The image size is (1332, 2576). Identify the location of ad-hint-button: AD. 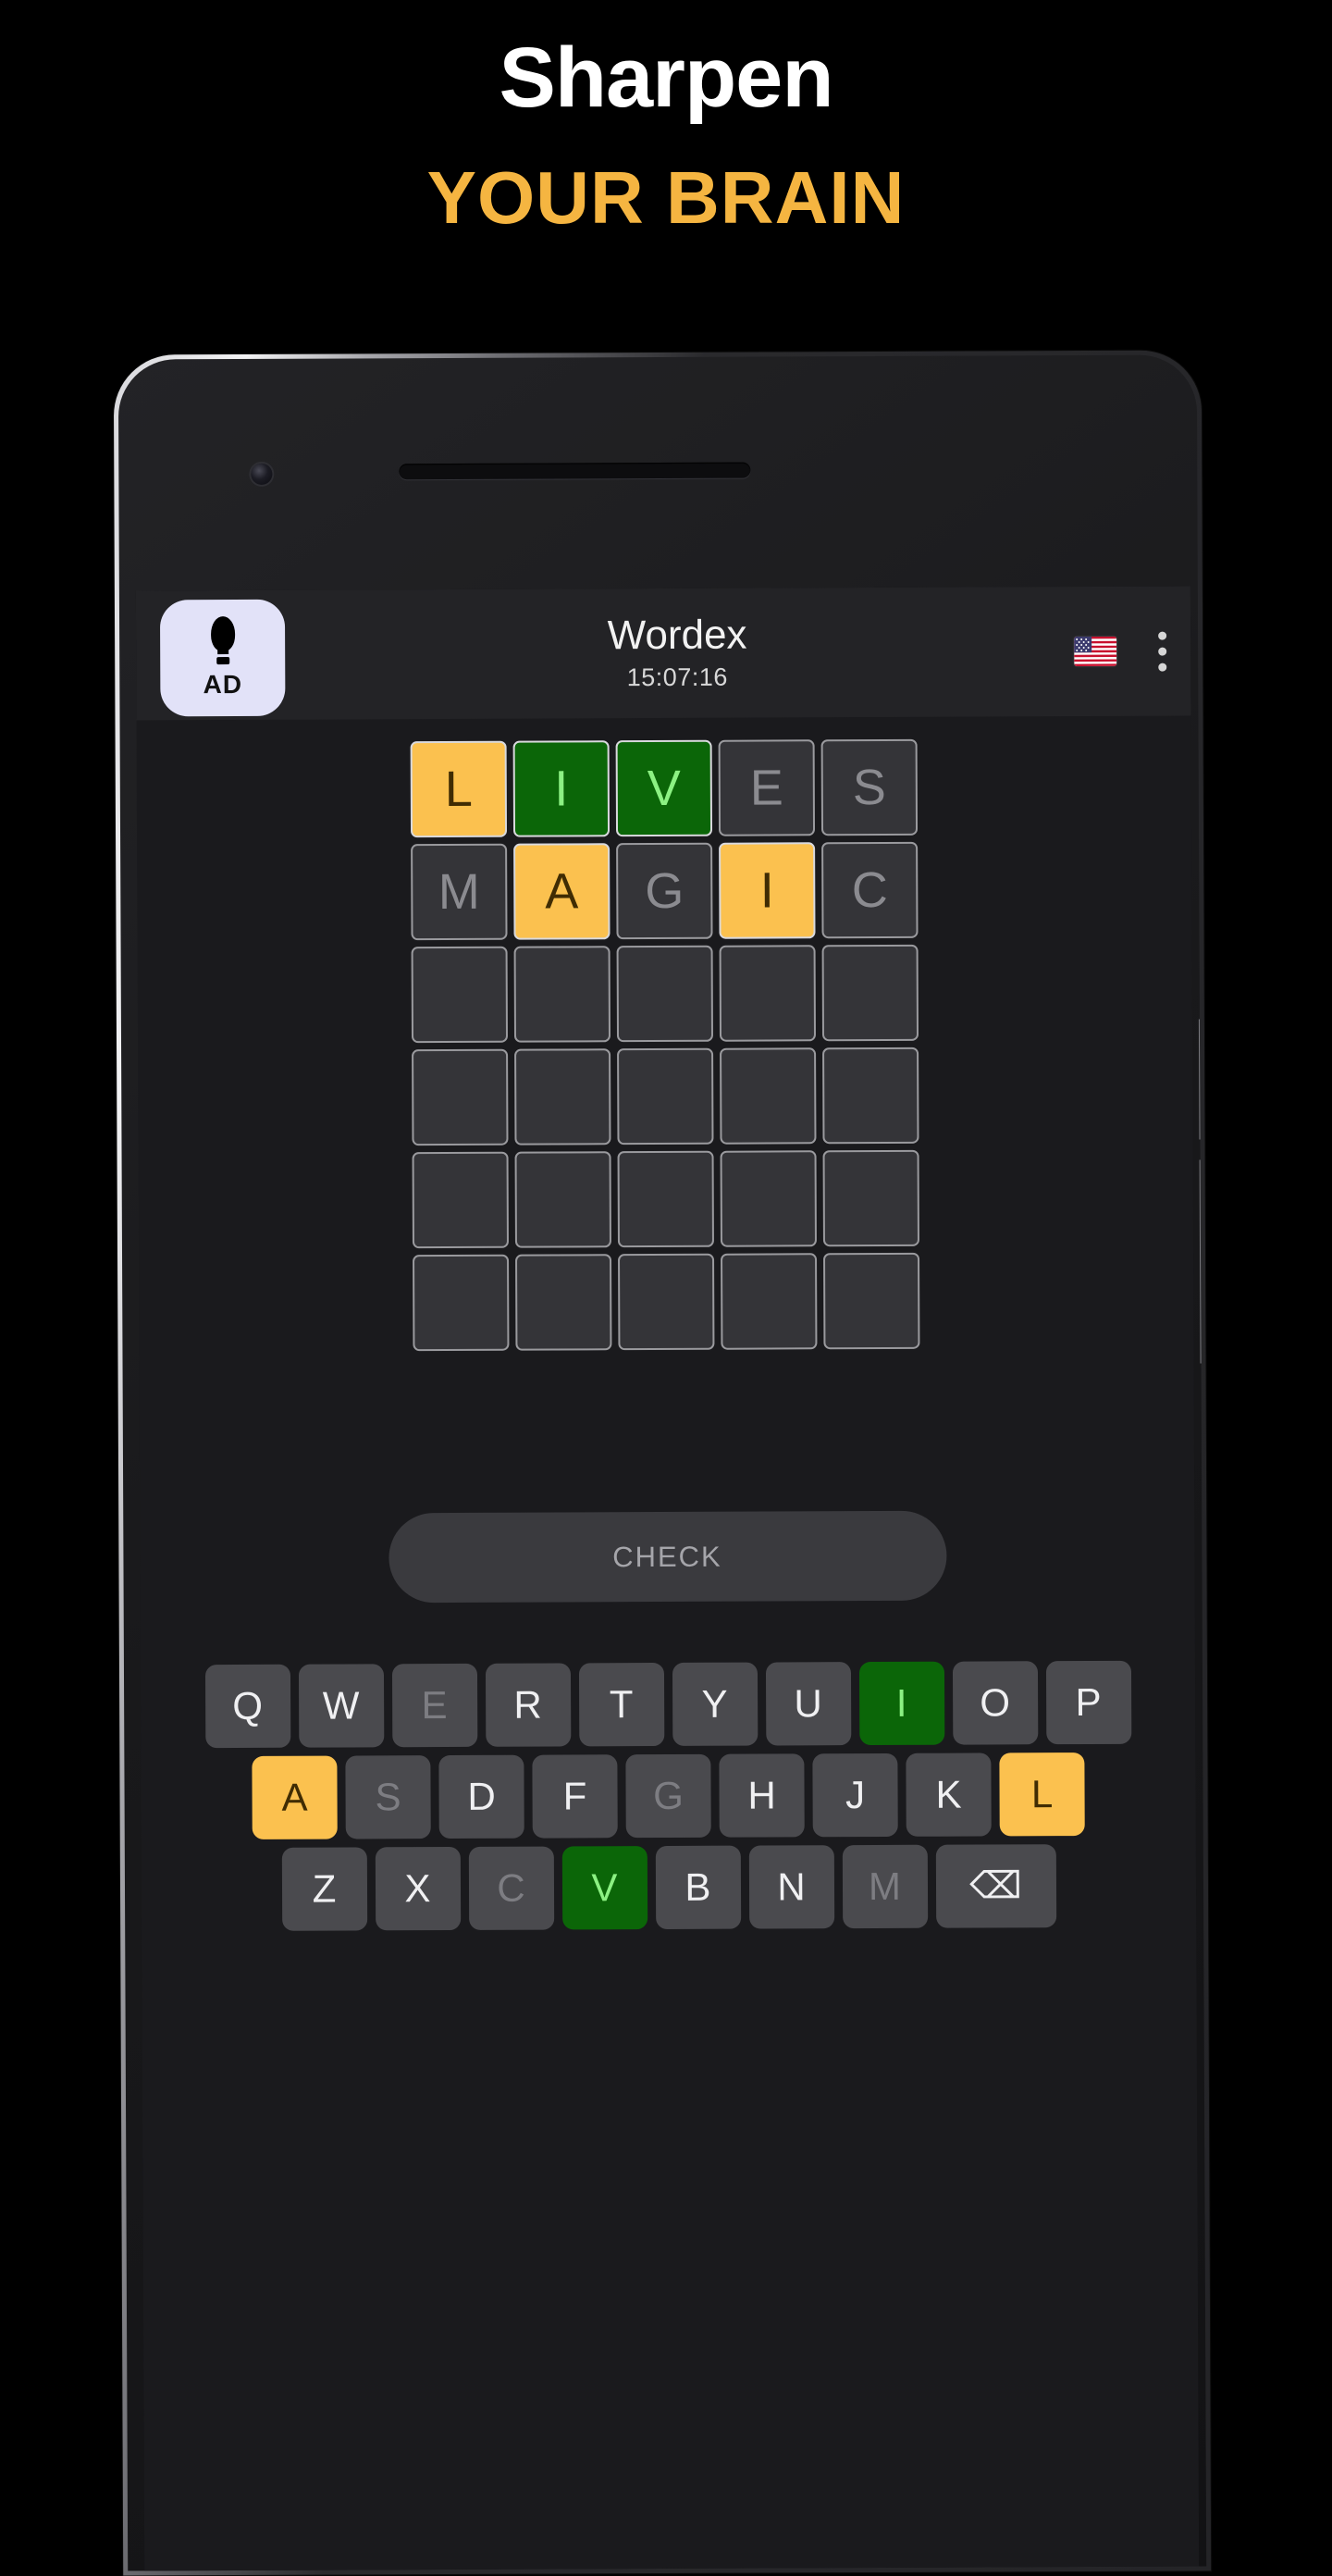
(223, 658).